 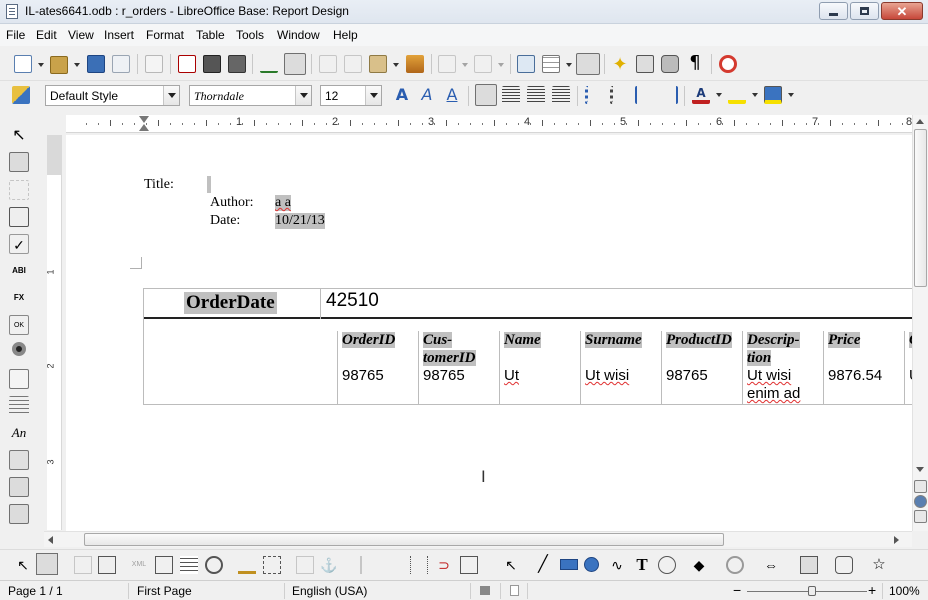 What do you see at coordinates (699, 565) in the screenshot?
I see `basic-shapes-icon: ◆` at bounding box center [699, 565].